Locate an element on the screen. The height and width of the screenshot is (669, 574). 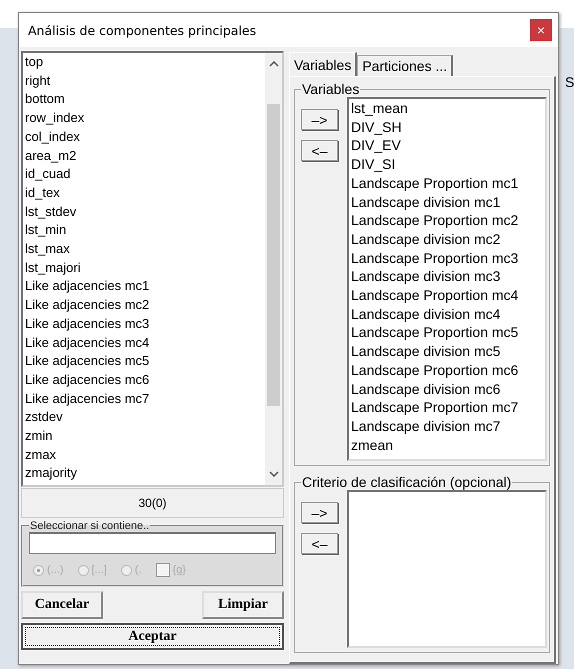
list-item: Like adjacencies mc4 is located at coordinates (145, 343).